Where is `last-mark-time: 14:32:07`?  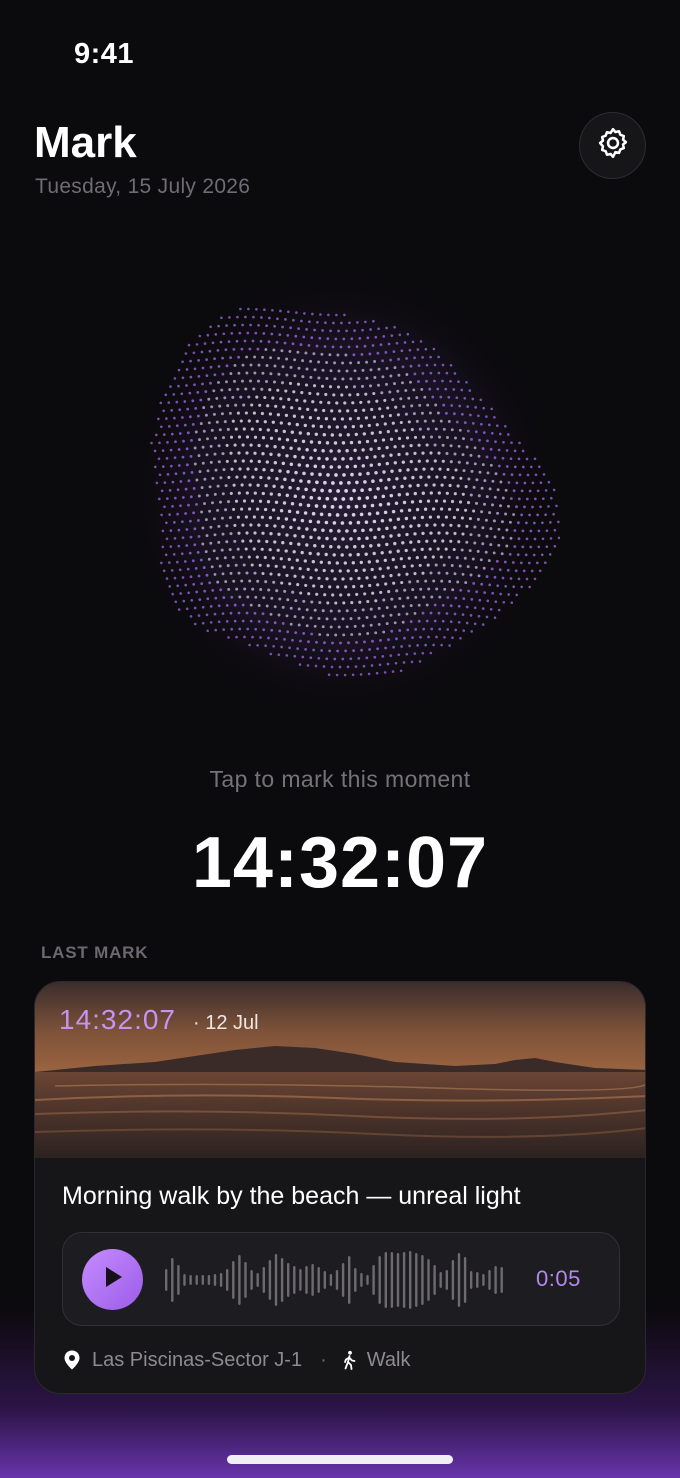 last-mark-time: 14:32:07 is located at coordinates (117, 1019).